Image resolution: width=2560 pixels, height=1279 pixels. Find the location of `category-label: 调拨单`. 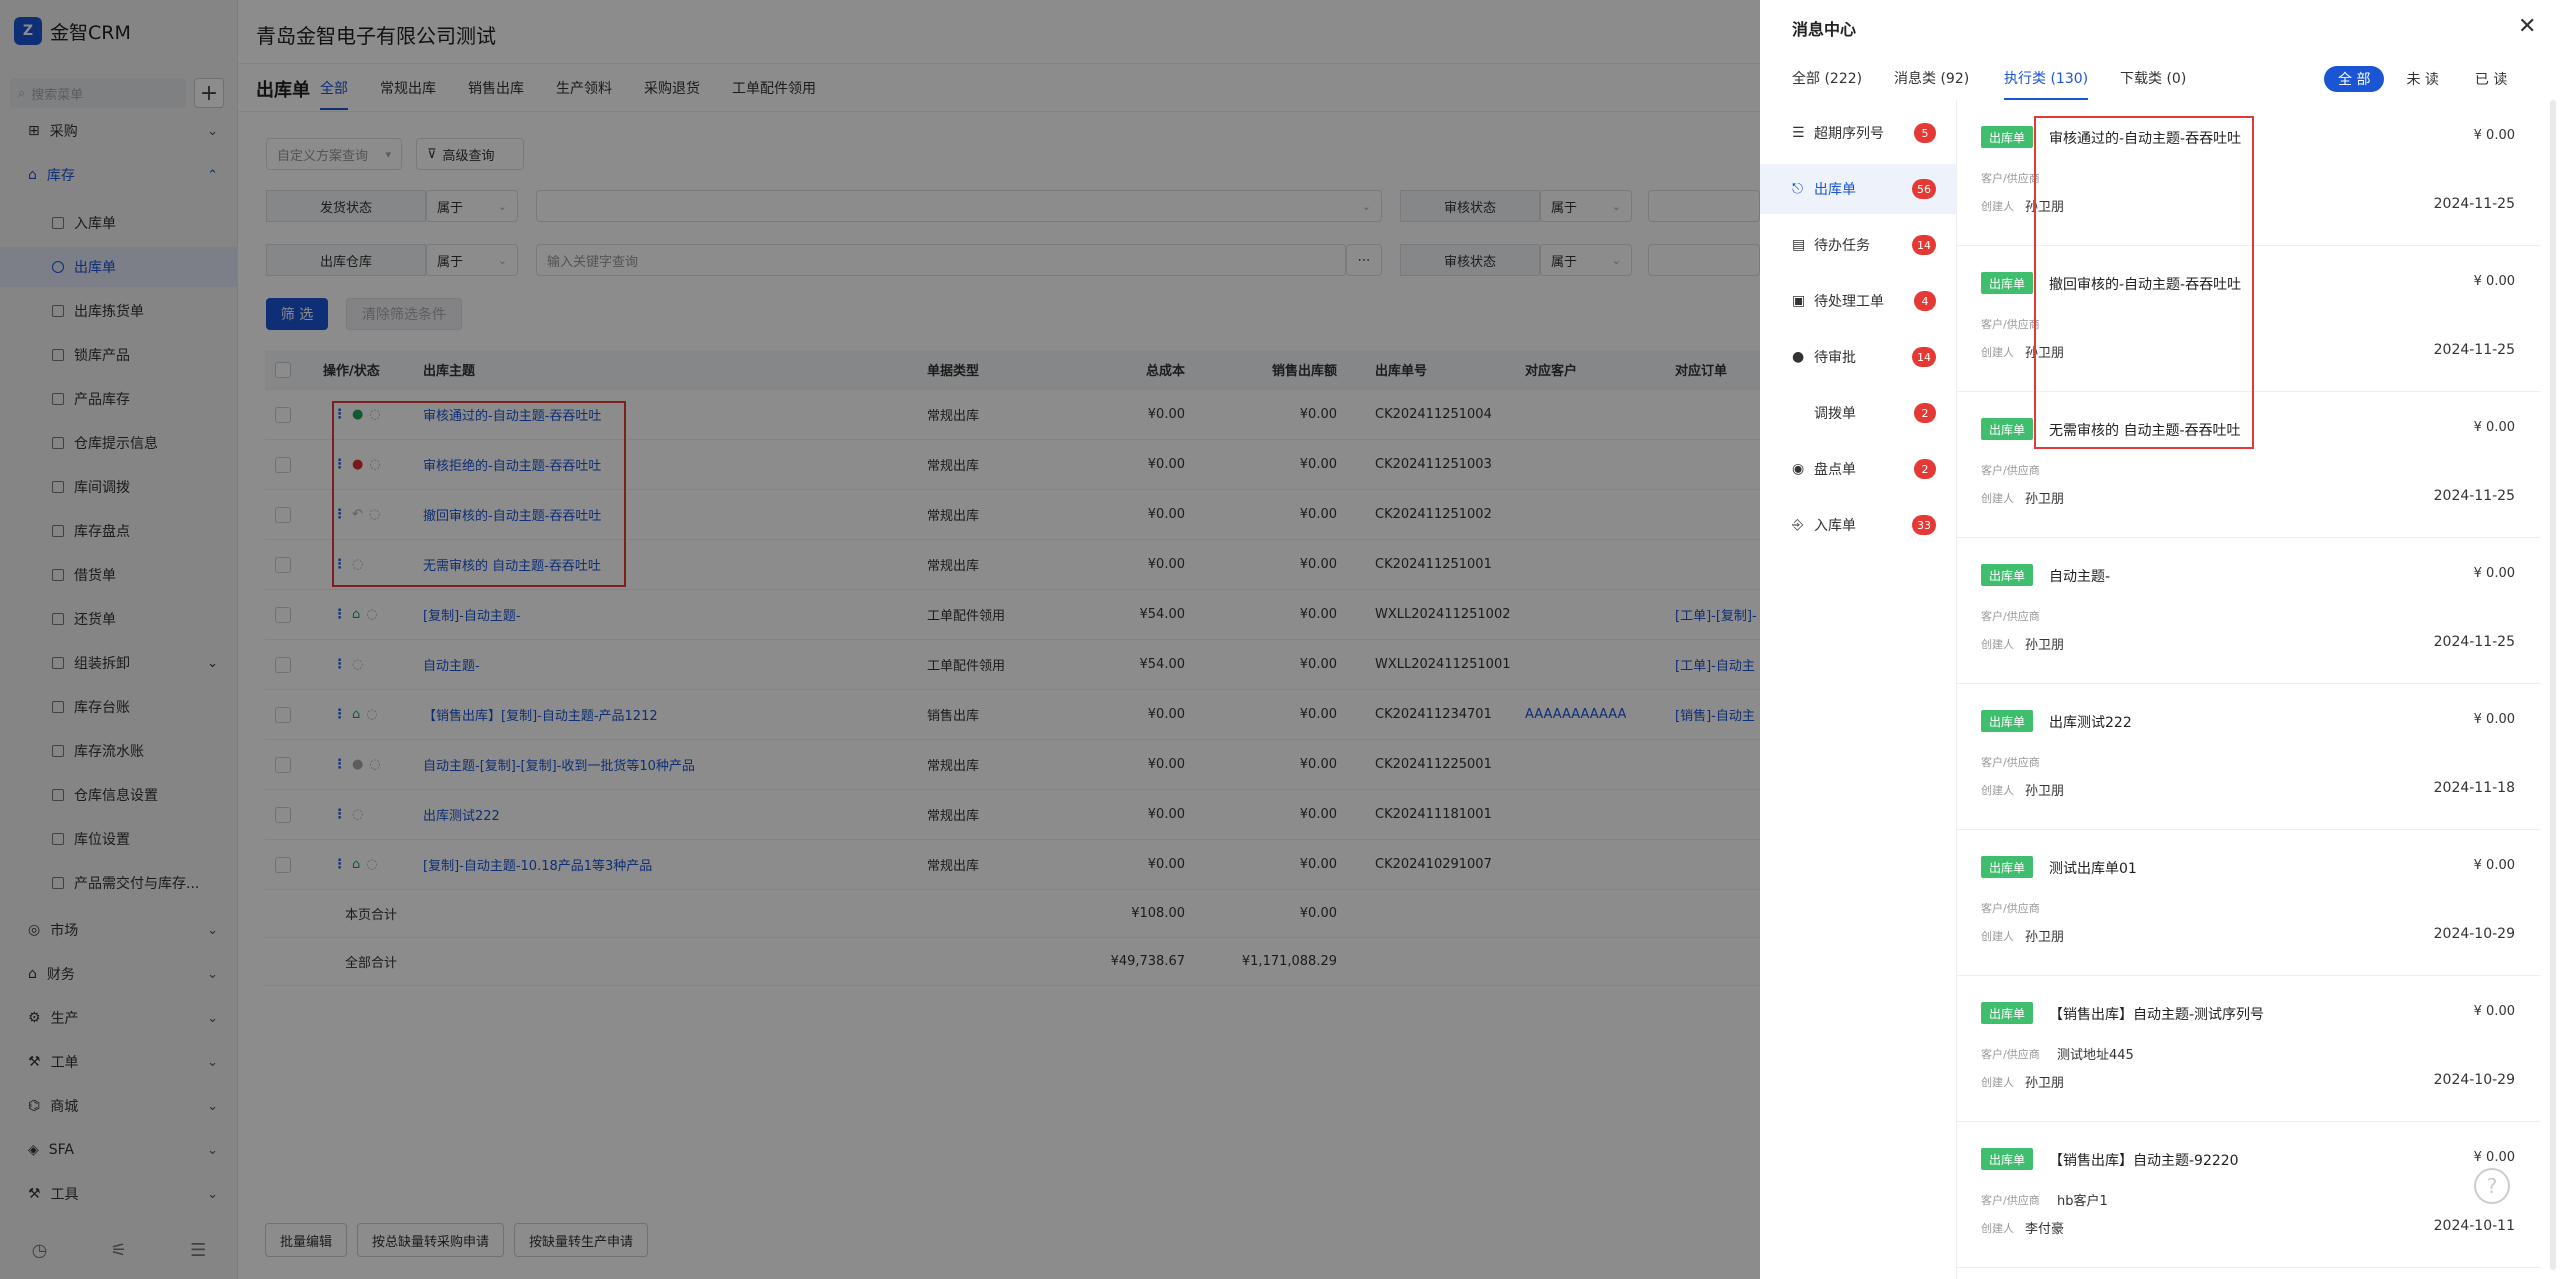

category-label: 调拨单 is located at coordinates (1835, 414).